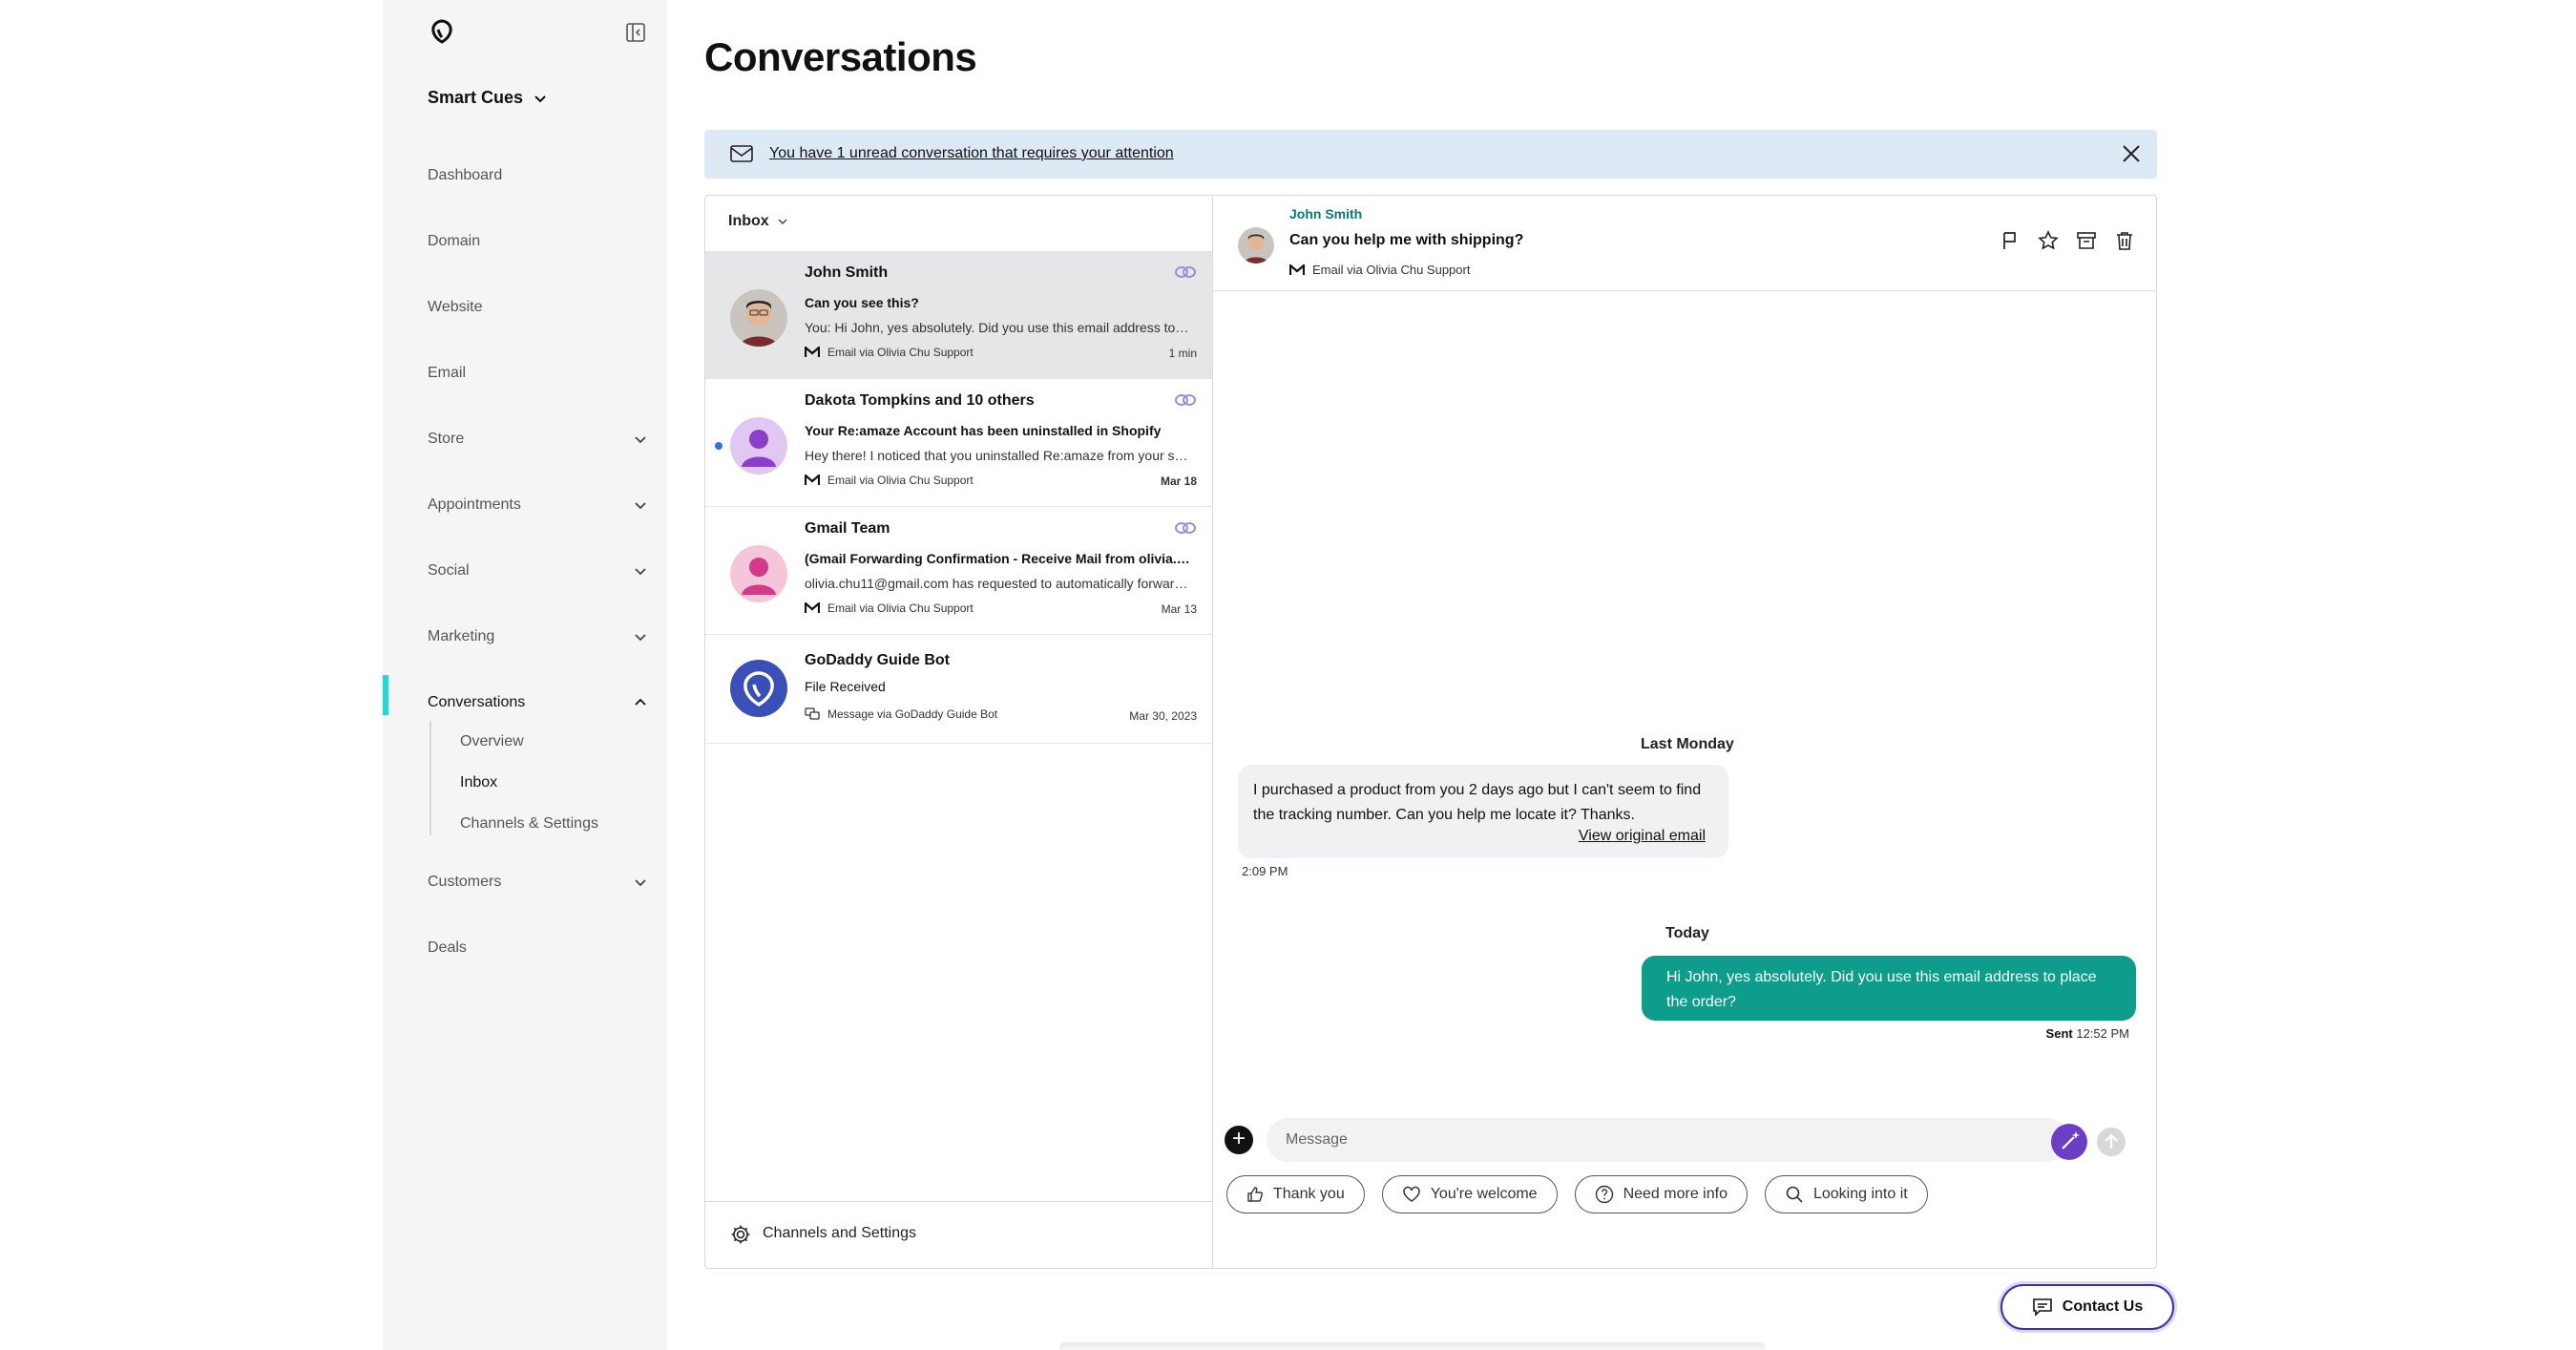 This screenshot has height=1350, width=2576. Describe the element at coordinates (1411, 1194) in the screenshot. I see `heart-icon` at that location.